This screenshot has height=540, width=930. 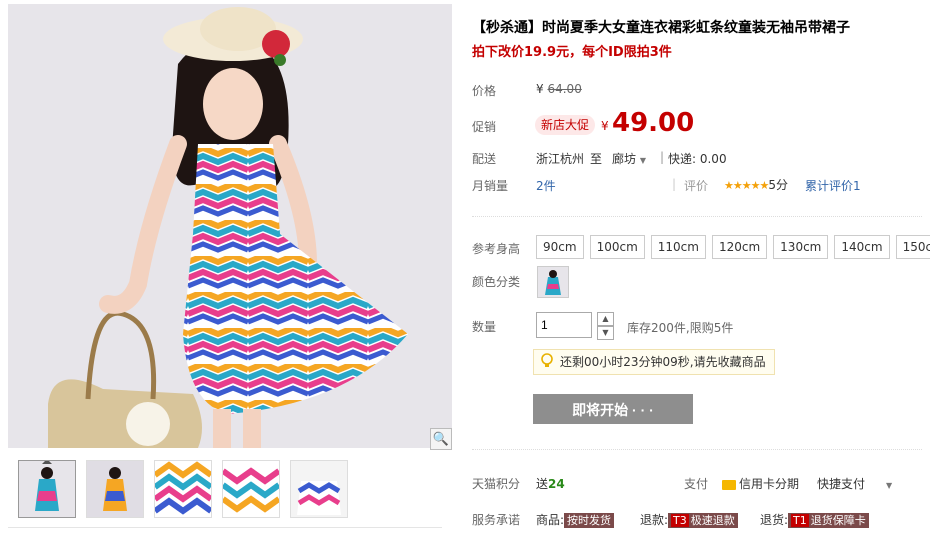 I want to click on original-price: ¥ 64.00, so click(x=559, y=89).